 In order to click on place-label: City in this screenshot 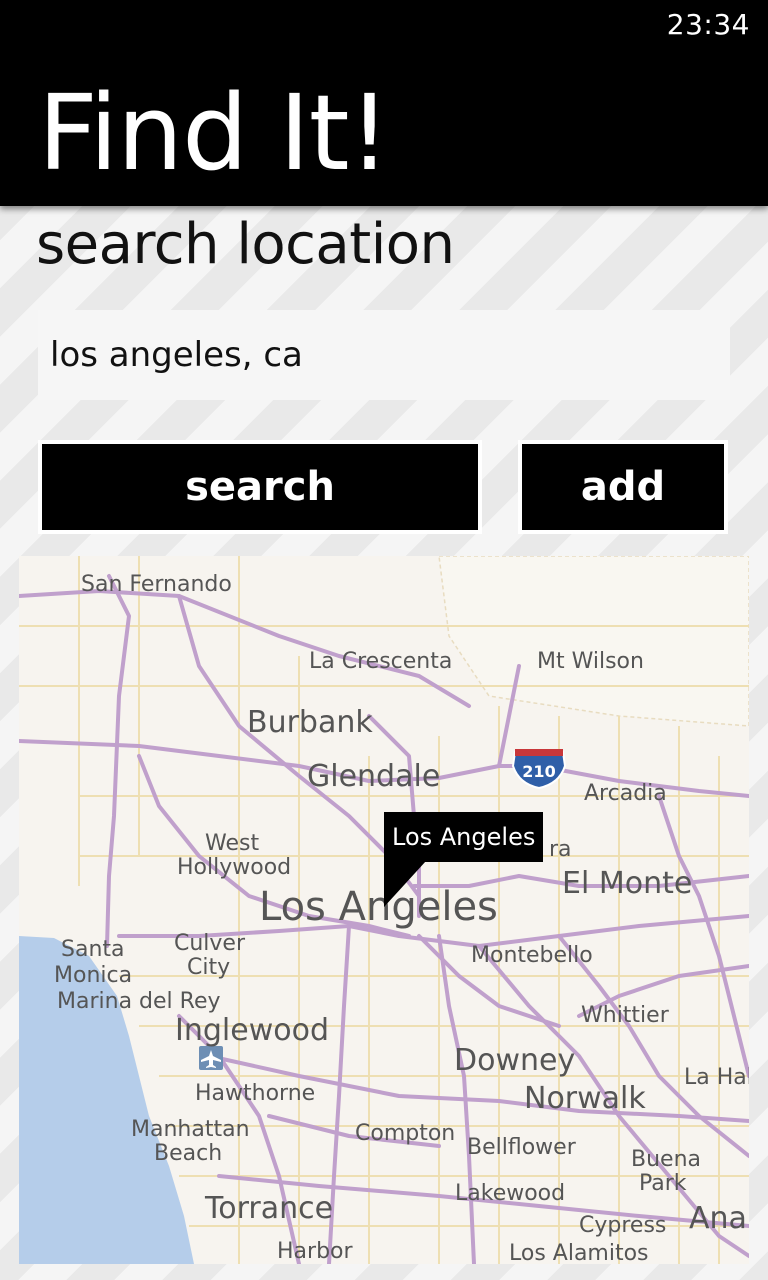, I will do `click(208, 967)`.